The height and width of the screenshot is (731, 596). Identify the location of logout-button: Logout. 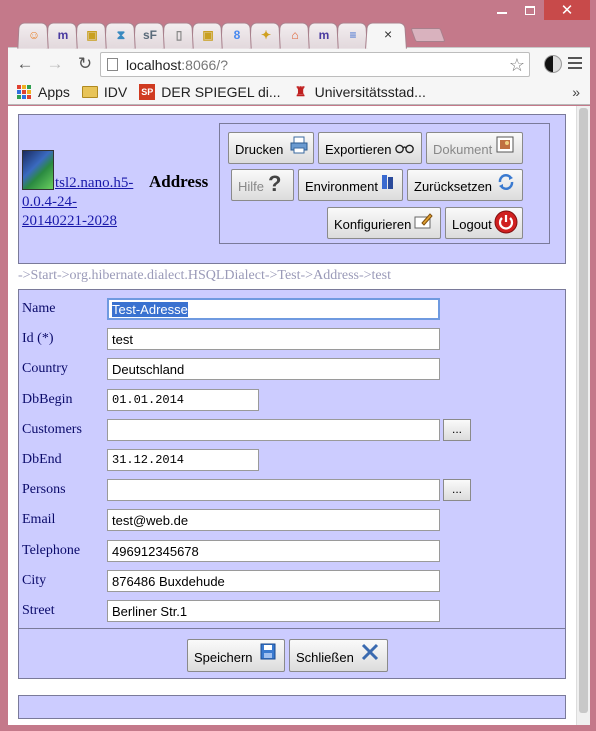
(484, 223).